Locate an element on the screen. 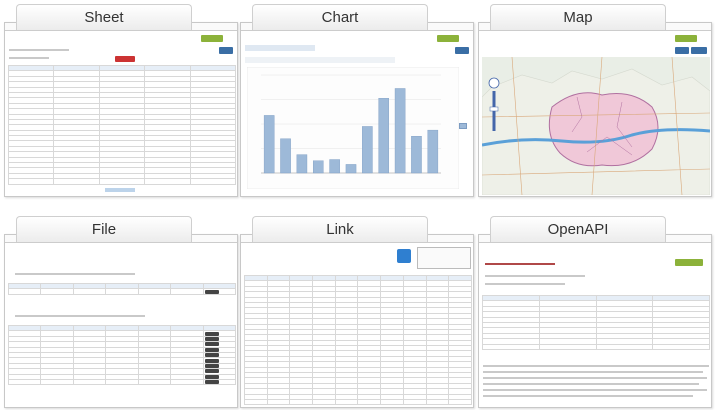 This screenshot has height=410, width=716. openapi-param-table is located at coordinates (596, 322).